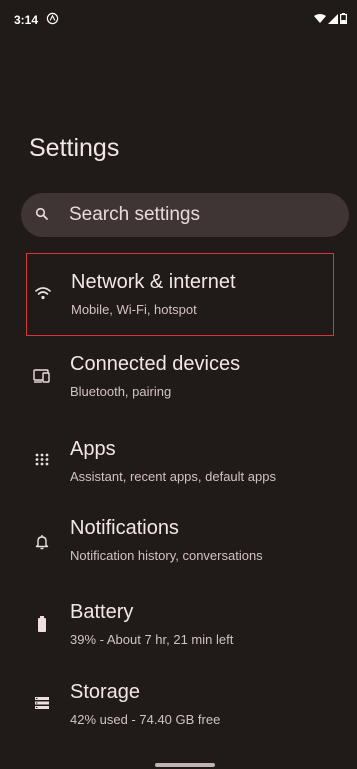 This screenshot has height=769, width=357. I want to click on signal-icon, so click(333, 18).